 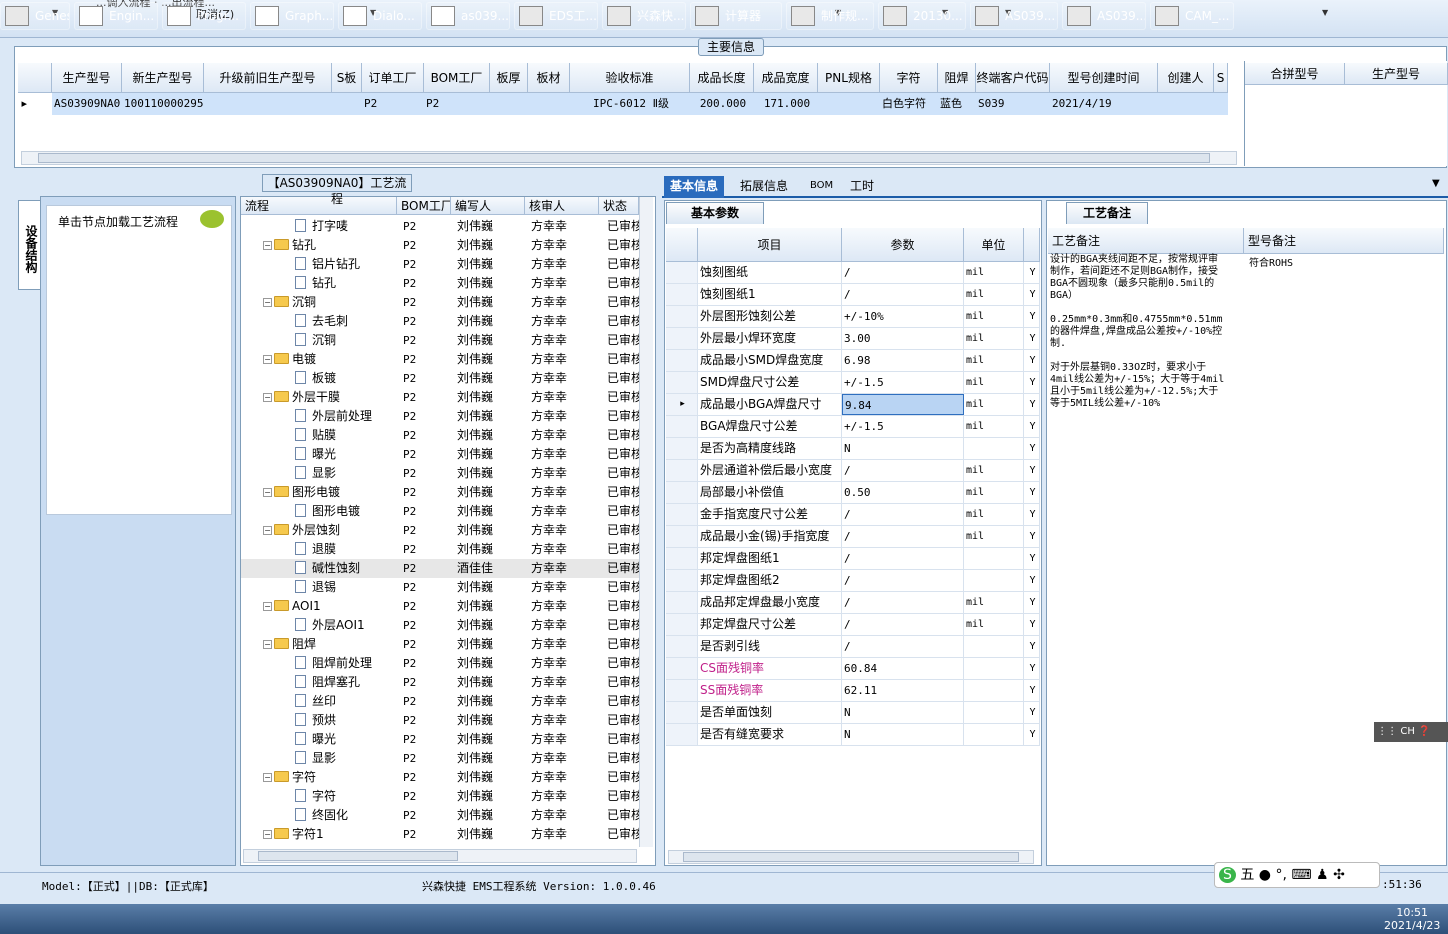 What do you see at coordinates (903, 245) in the screenshot?
I see `column-header-param: 参数` at bounding box center [903, 245].